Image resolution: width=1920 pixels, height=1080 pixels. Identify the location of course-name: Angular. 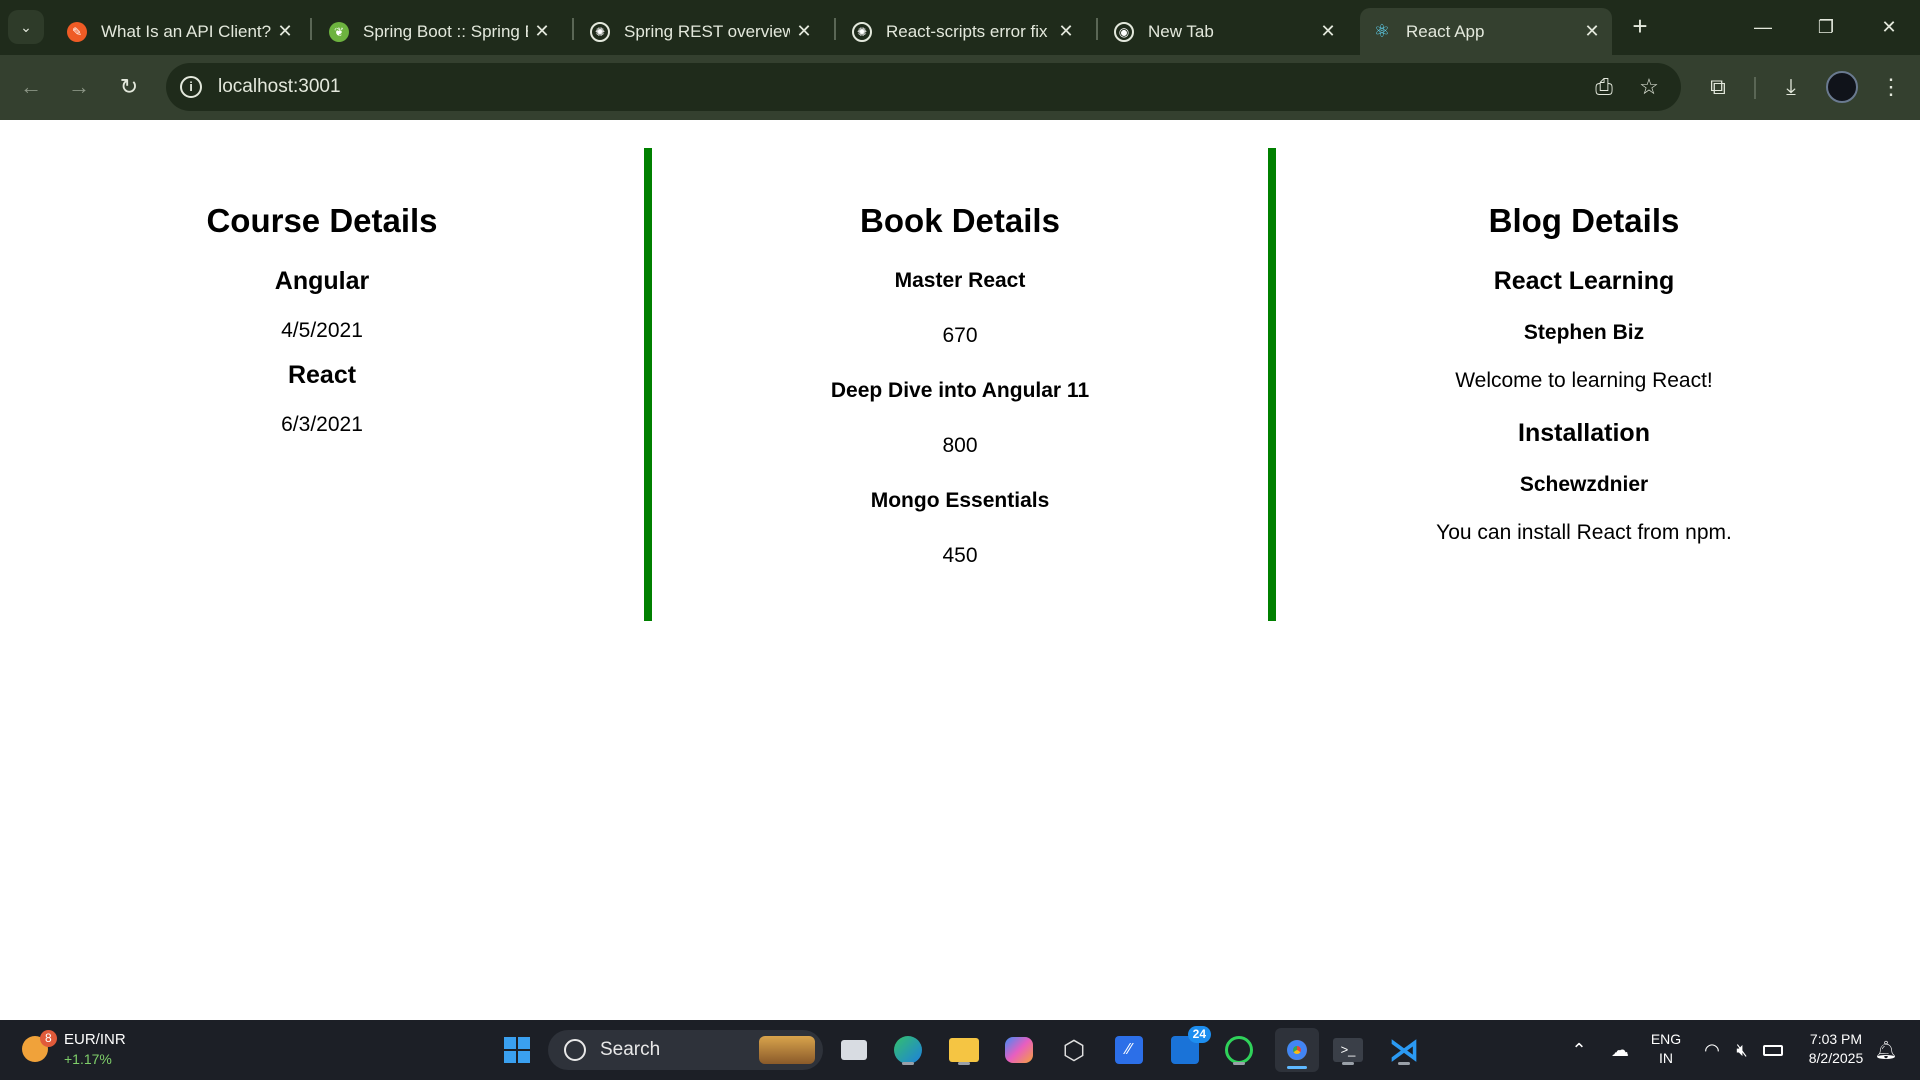
(322, 281).